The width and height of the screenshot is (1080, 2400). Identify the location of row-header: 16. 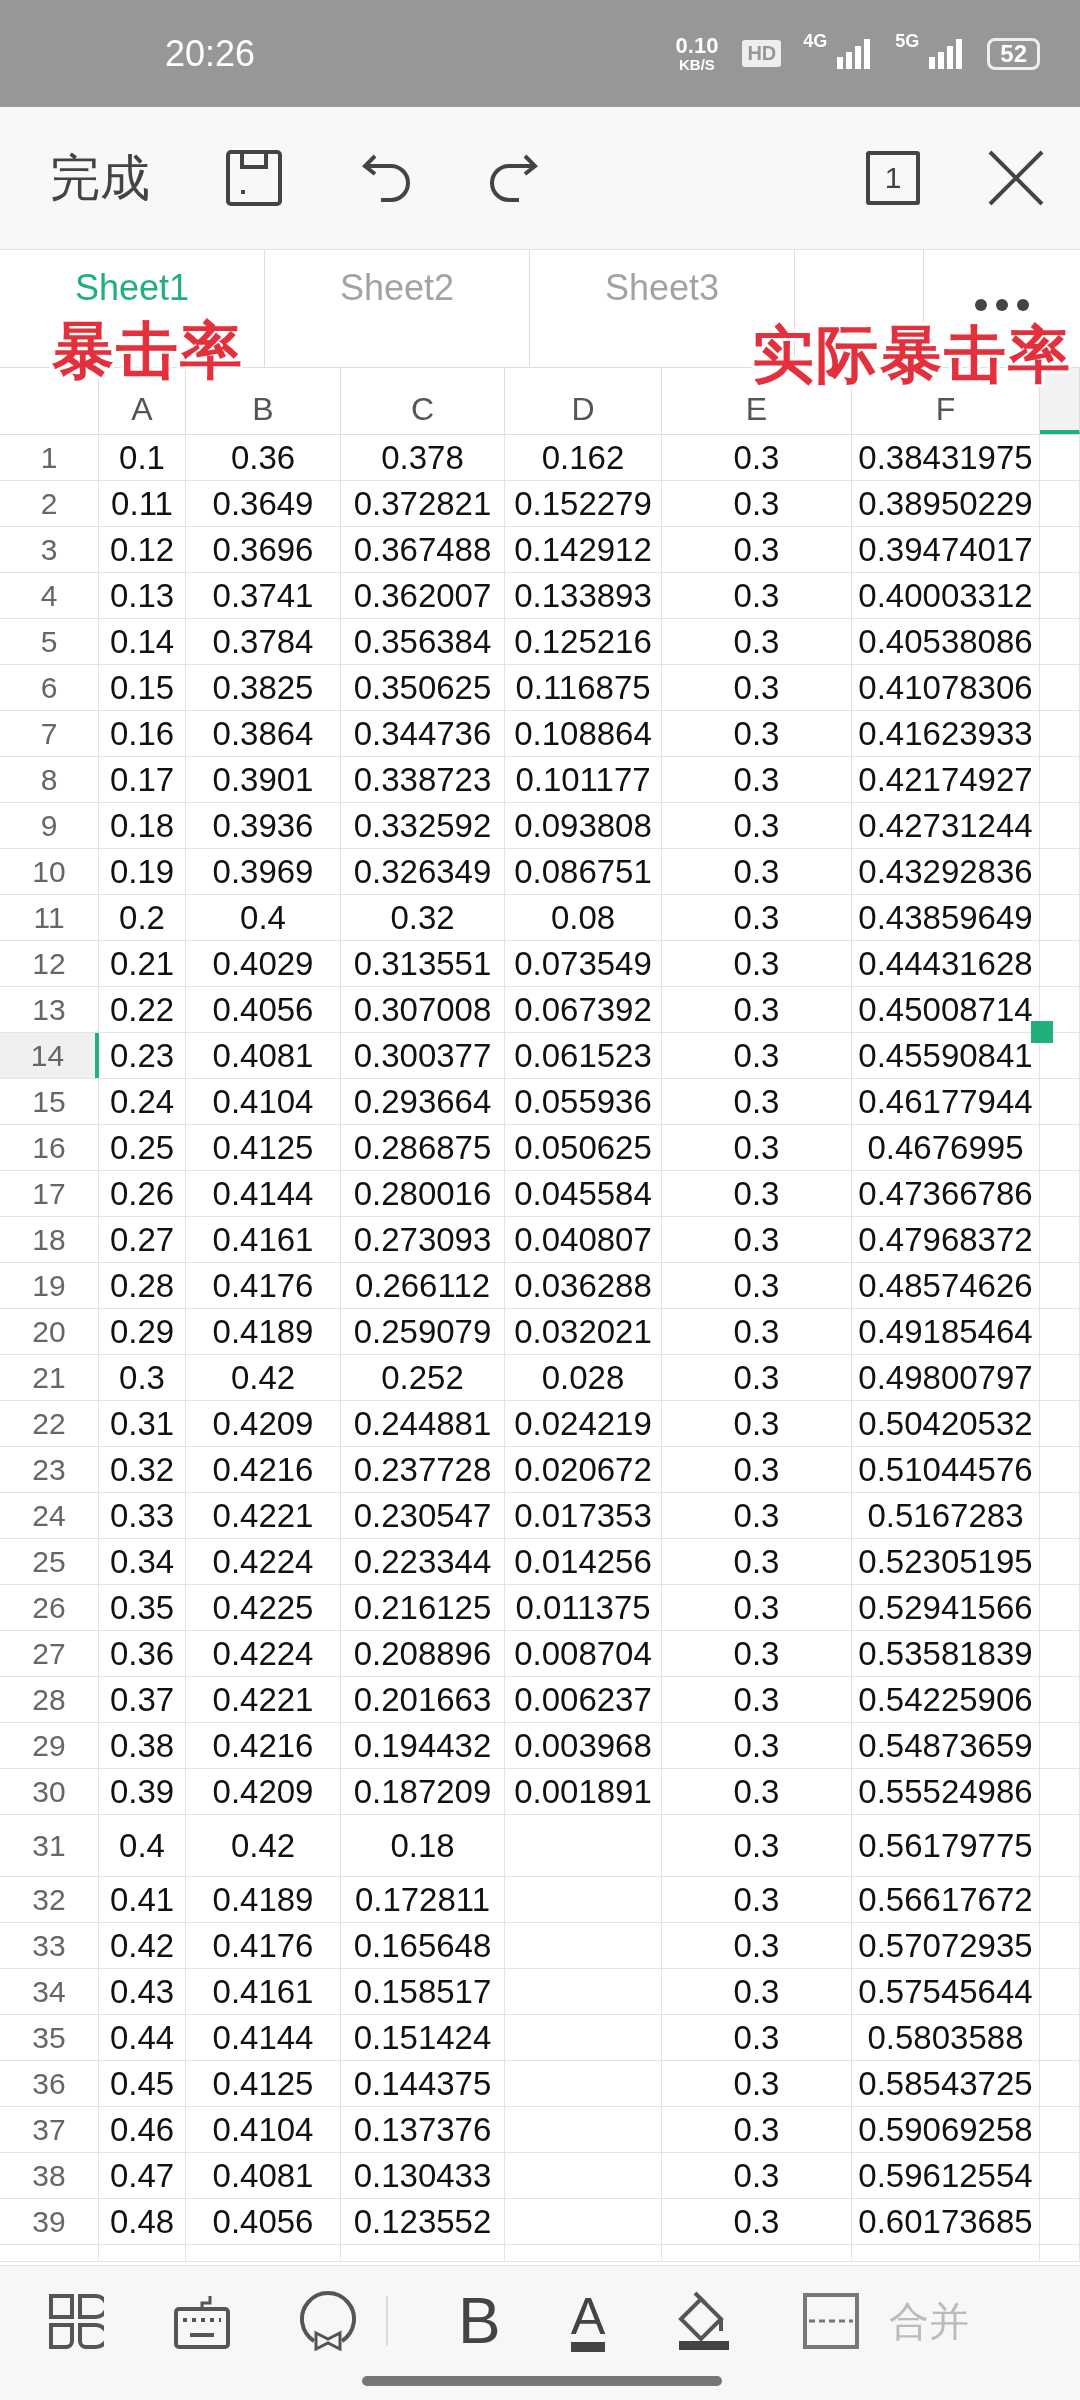
(49, 1147).